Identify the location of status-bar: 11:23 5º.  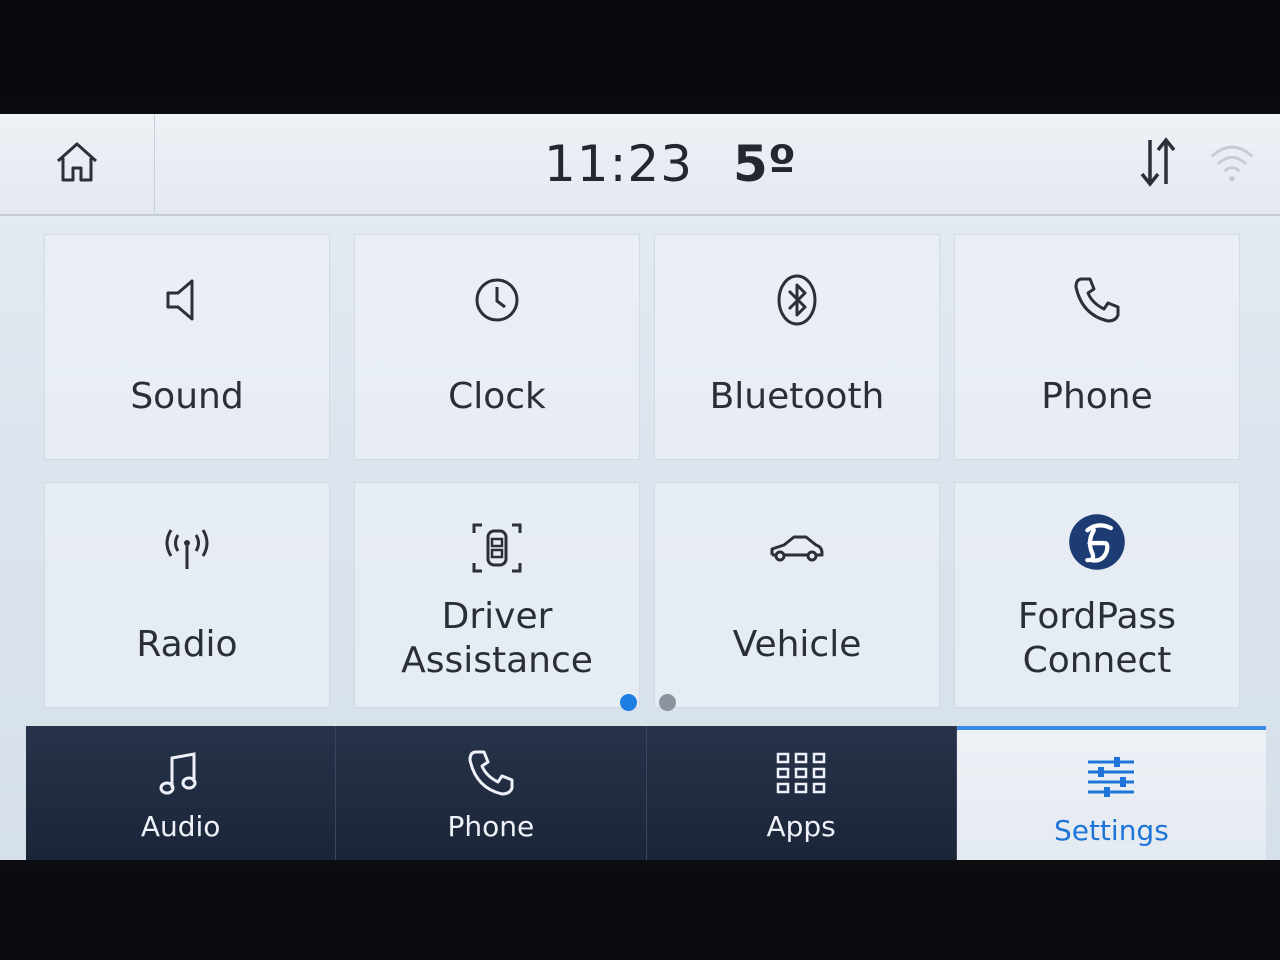
(640, 165).